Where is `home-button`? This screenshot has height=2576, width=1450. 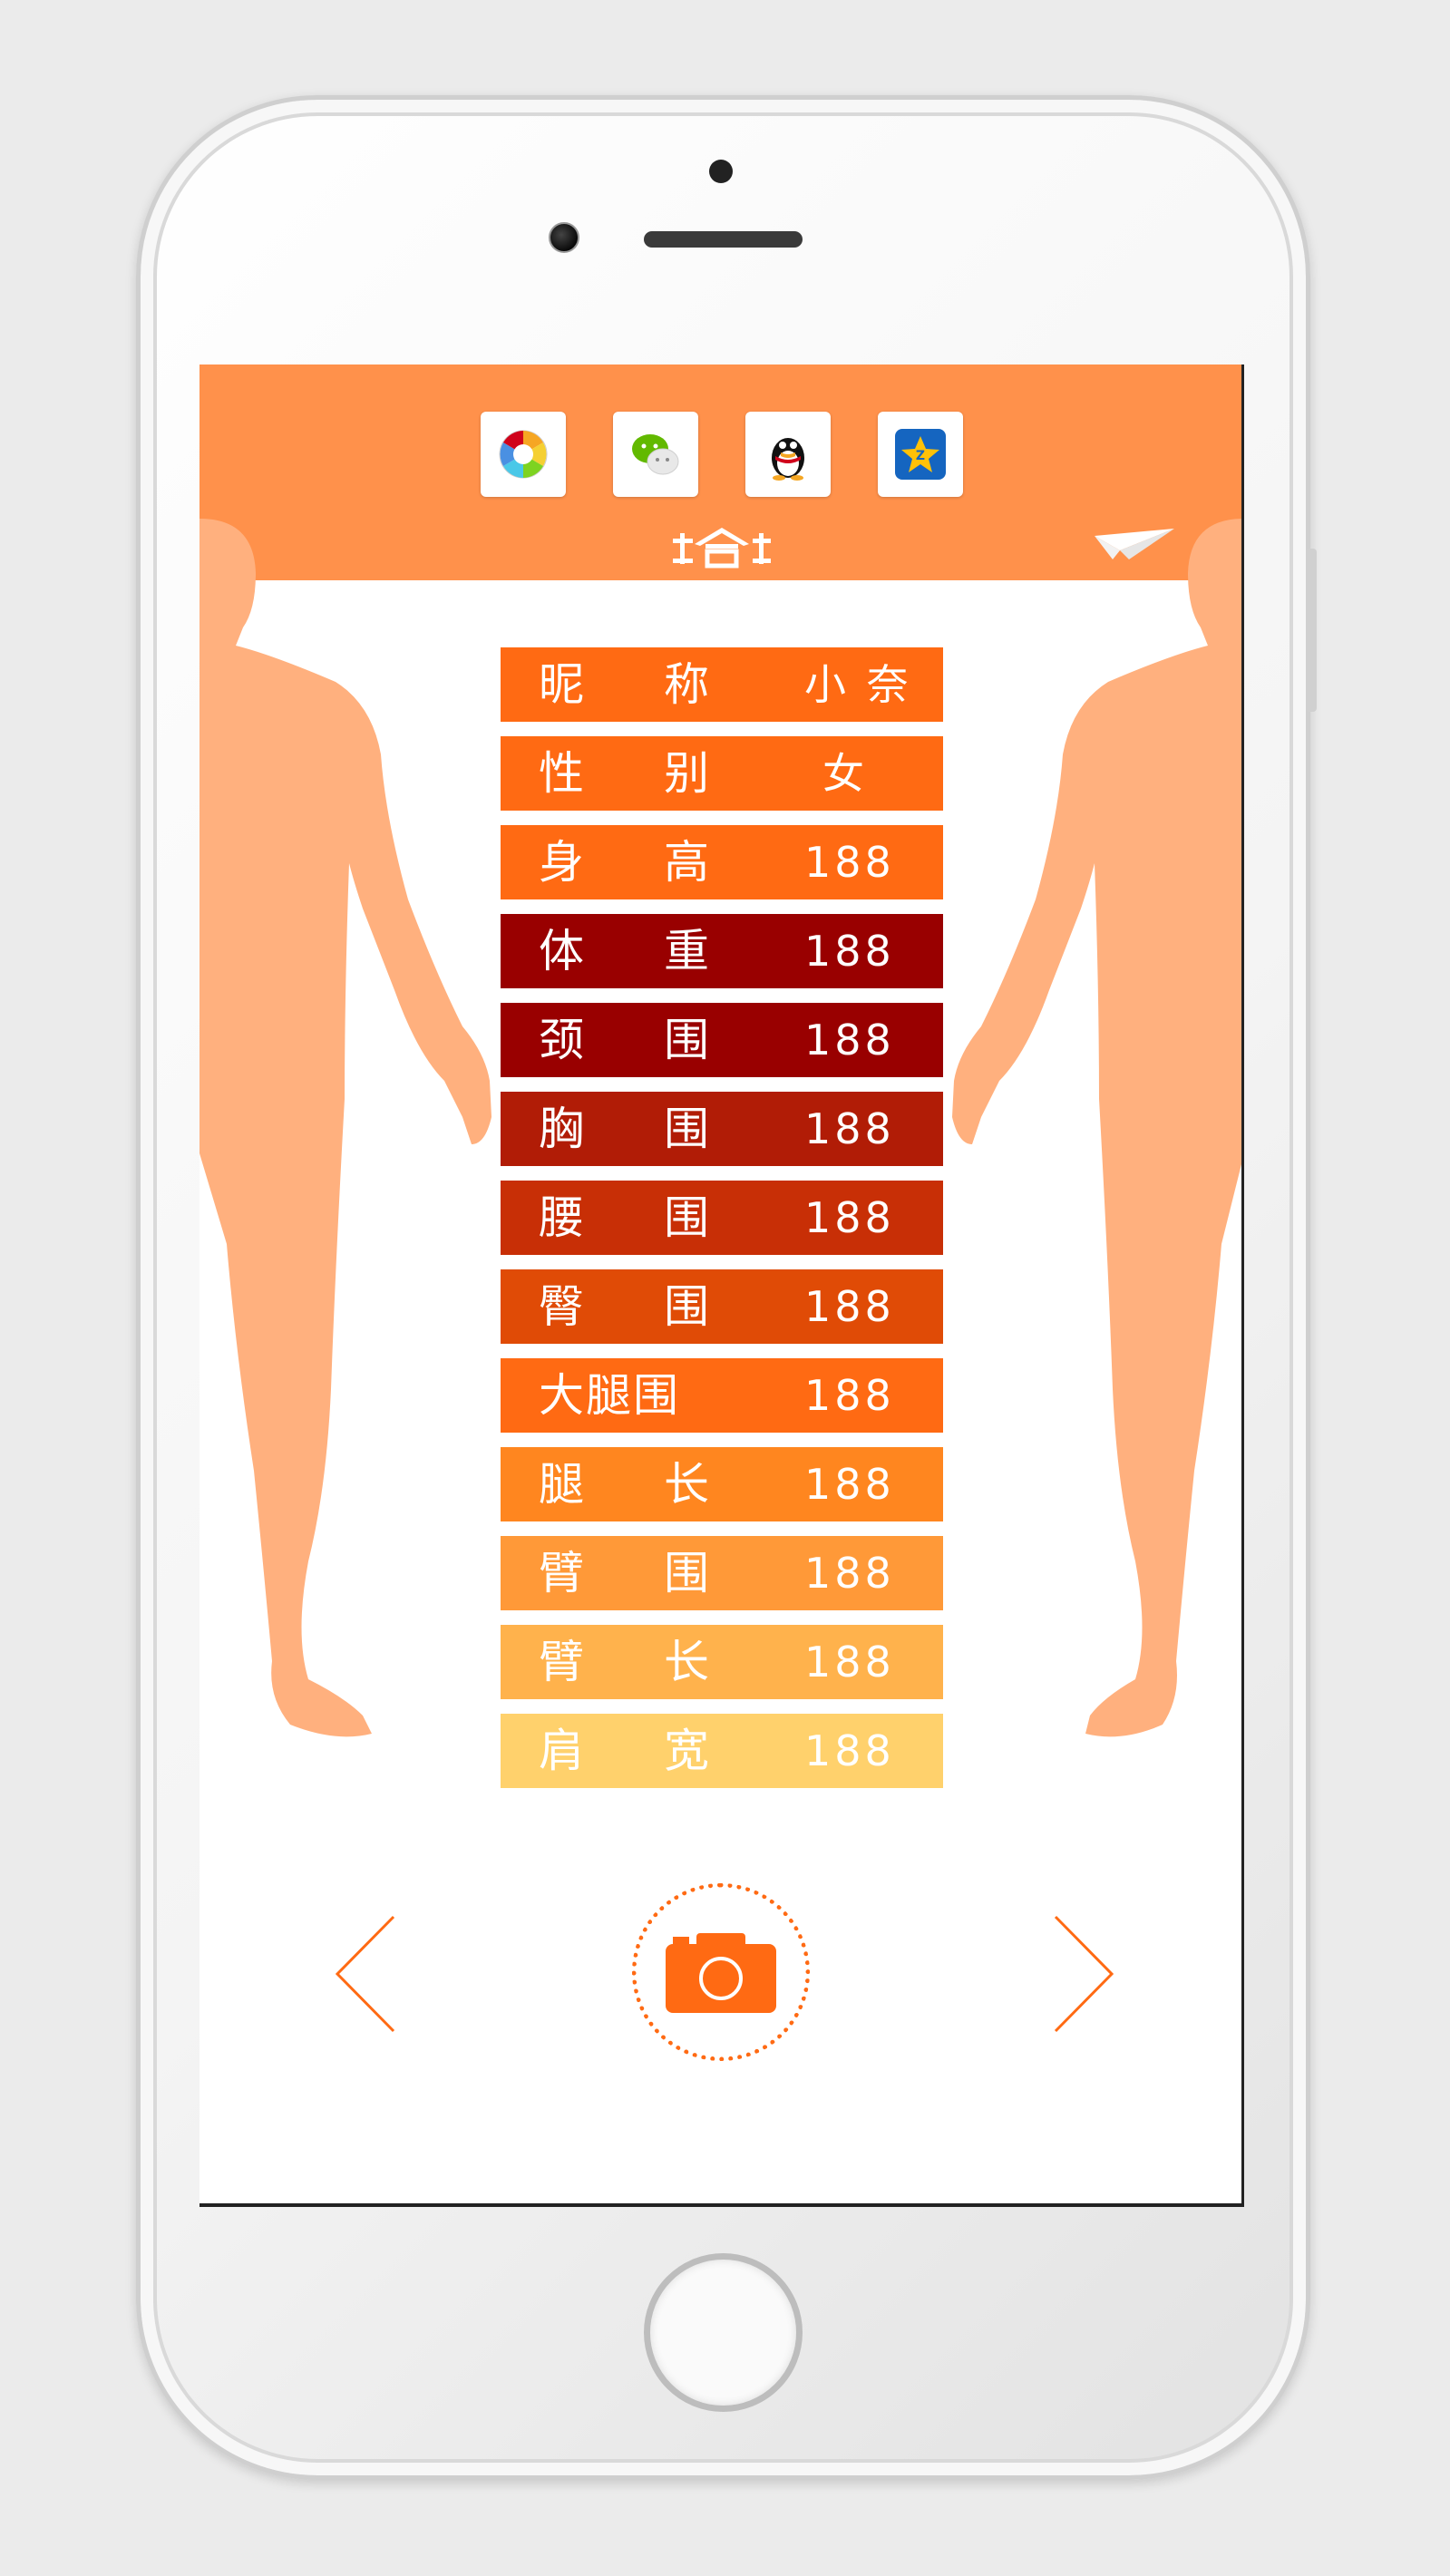
home-button is located at coordinates (723, 2332).